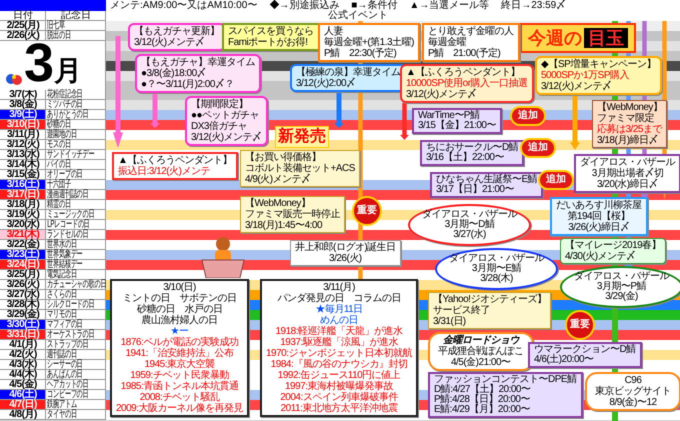  What do you see at coordinates (174, 73) in the screenshot?
I see `callout-text: ●3/8(金)18:00〆` at bounding box center [174, 73].